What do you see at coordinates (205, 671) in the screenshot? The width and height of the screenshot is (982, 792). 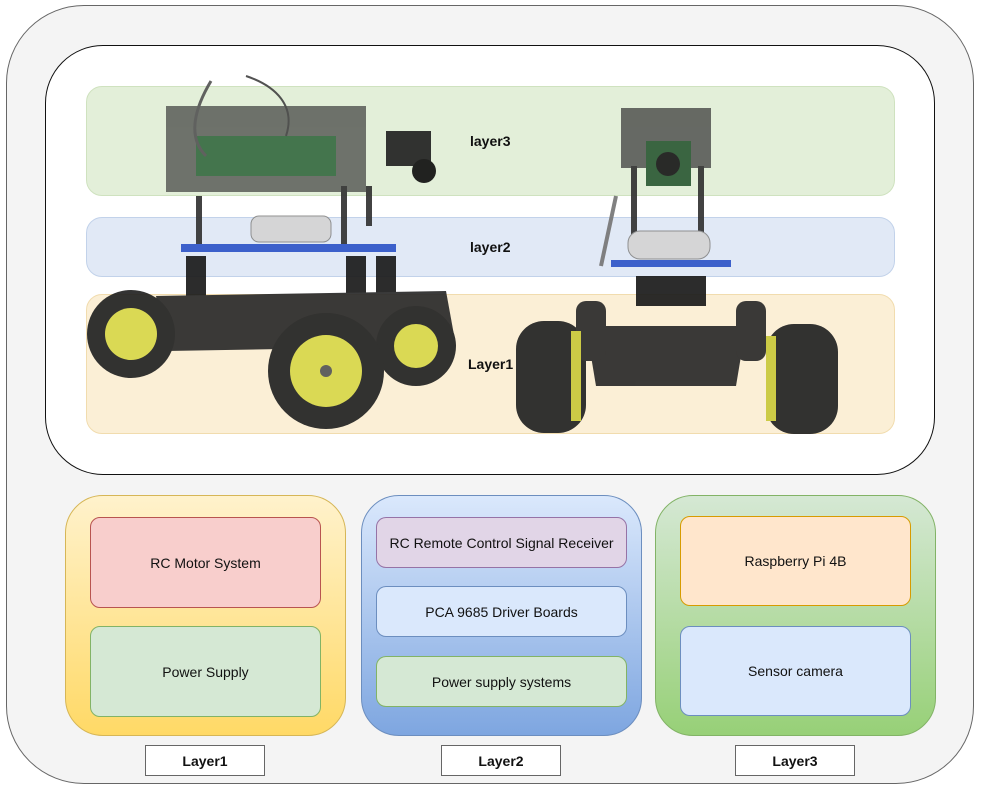 I see `power-supply-box: Power Supply` at bounding box center [205, 671].